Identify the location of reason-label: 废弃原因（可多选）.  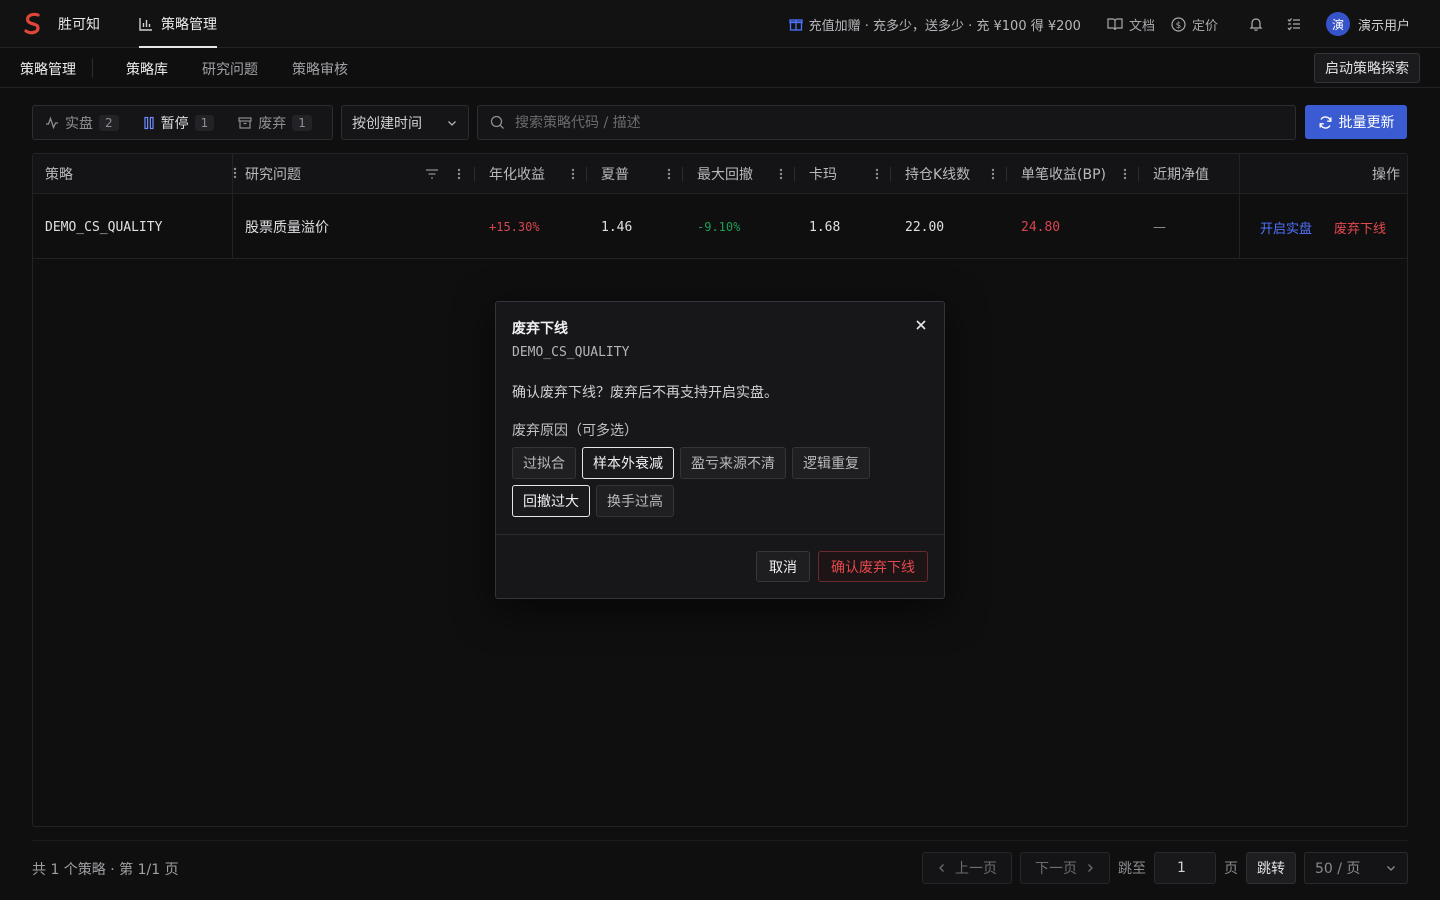
(575, 431).